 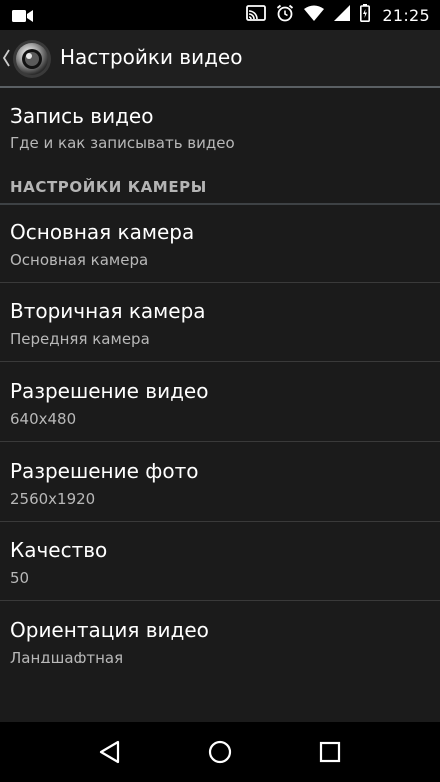 What do you see at coordinates (82, 116) in the screenshot?
I see `pref-title: Запись видео` at bounding box center [82, 116].